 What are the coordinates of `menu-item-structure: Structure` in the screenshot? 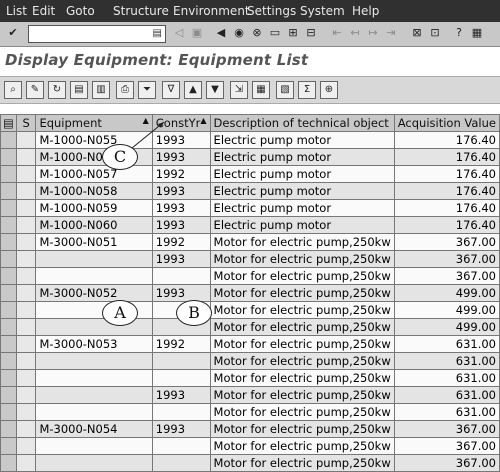 It's located at (141, 11).